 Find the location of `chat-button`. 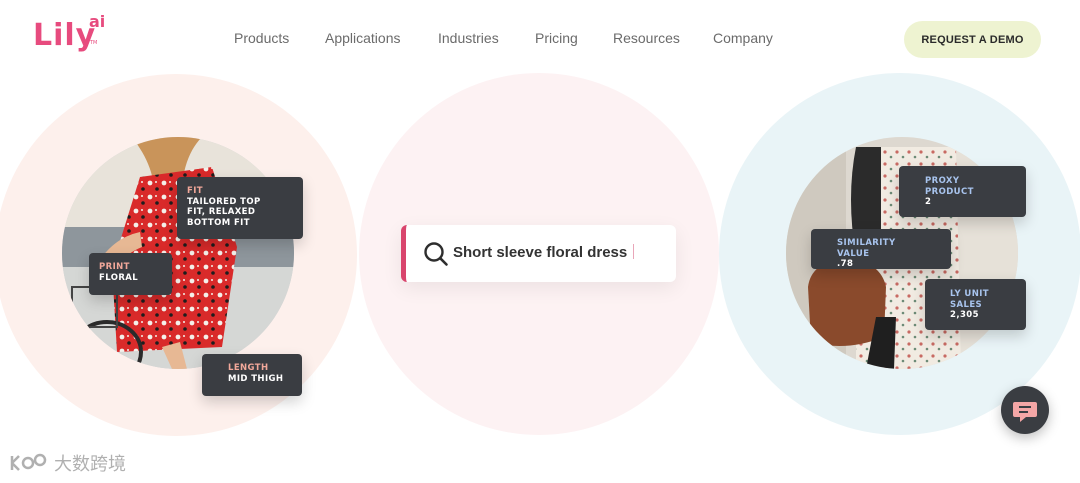

chat-button is located at coordinates (1025, 410).